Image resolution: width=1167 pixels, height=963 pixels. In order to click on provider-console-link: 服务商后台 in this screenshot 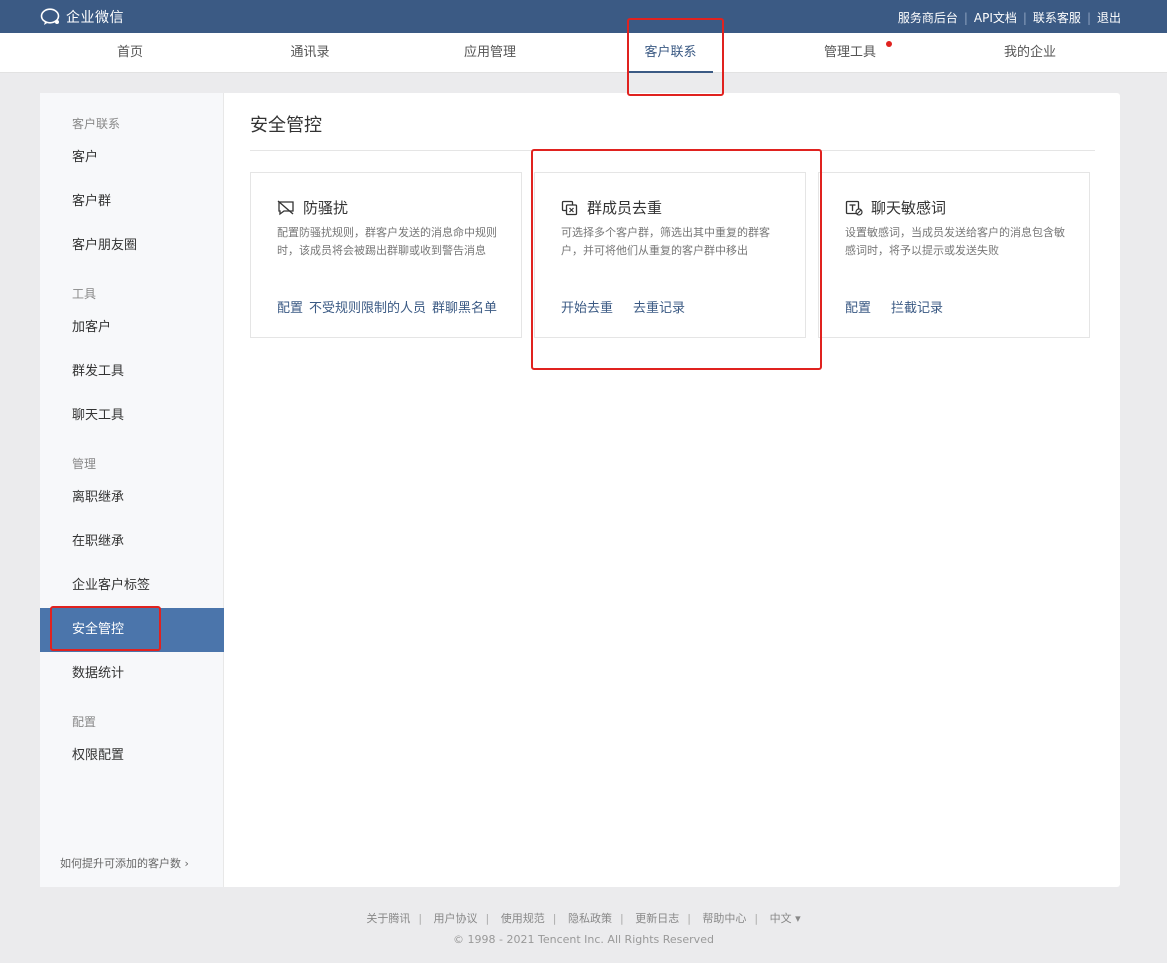, I will do `click(928, 17)`.